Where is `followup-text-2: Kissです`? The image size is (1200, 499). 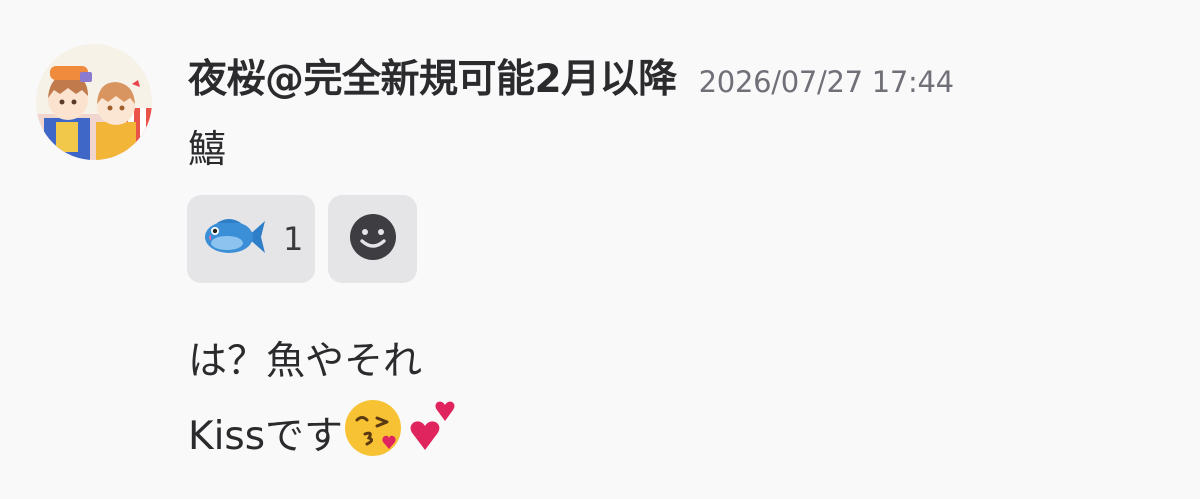
followup-text-2: Kissです is located at coordinates (266, 436).